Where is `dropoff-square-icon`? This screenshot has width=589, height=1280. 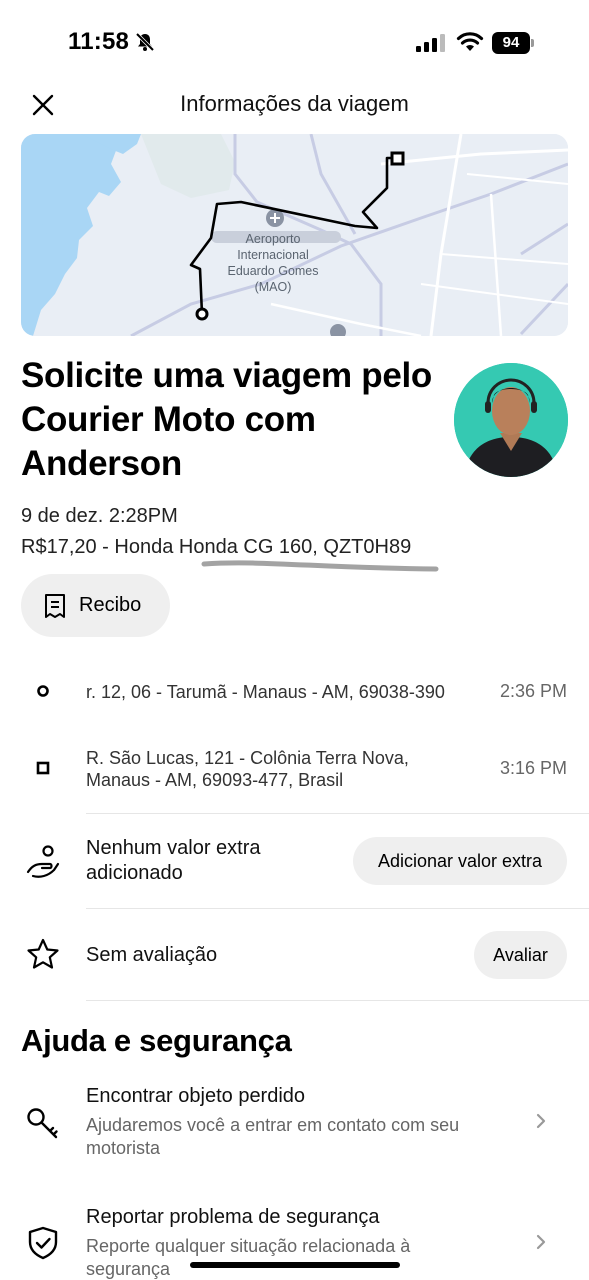 dropoff-square-icon is located at coordinates (43, 768).